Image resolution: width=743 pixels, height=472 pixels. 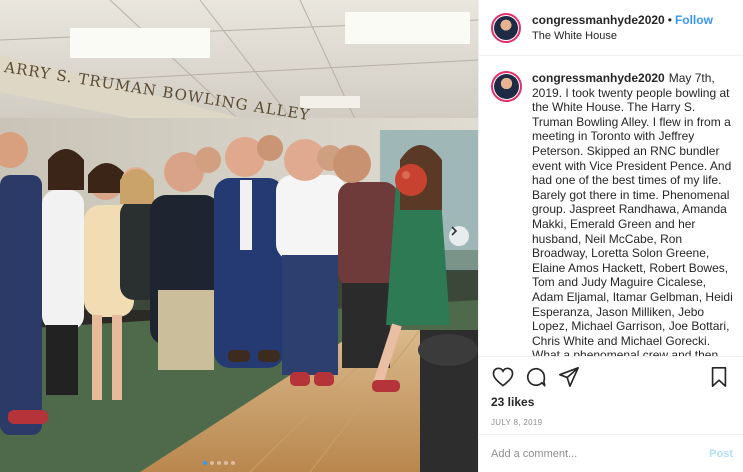 I want to click on caption-avatar, so click(x=506, y=86).